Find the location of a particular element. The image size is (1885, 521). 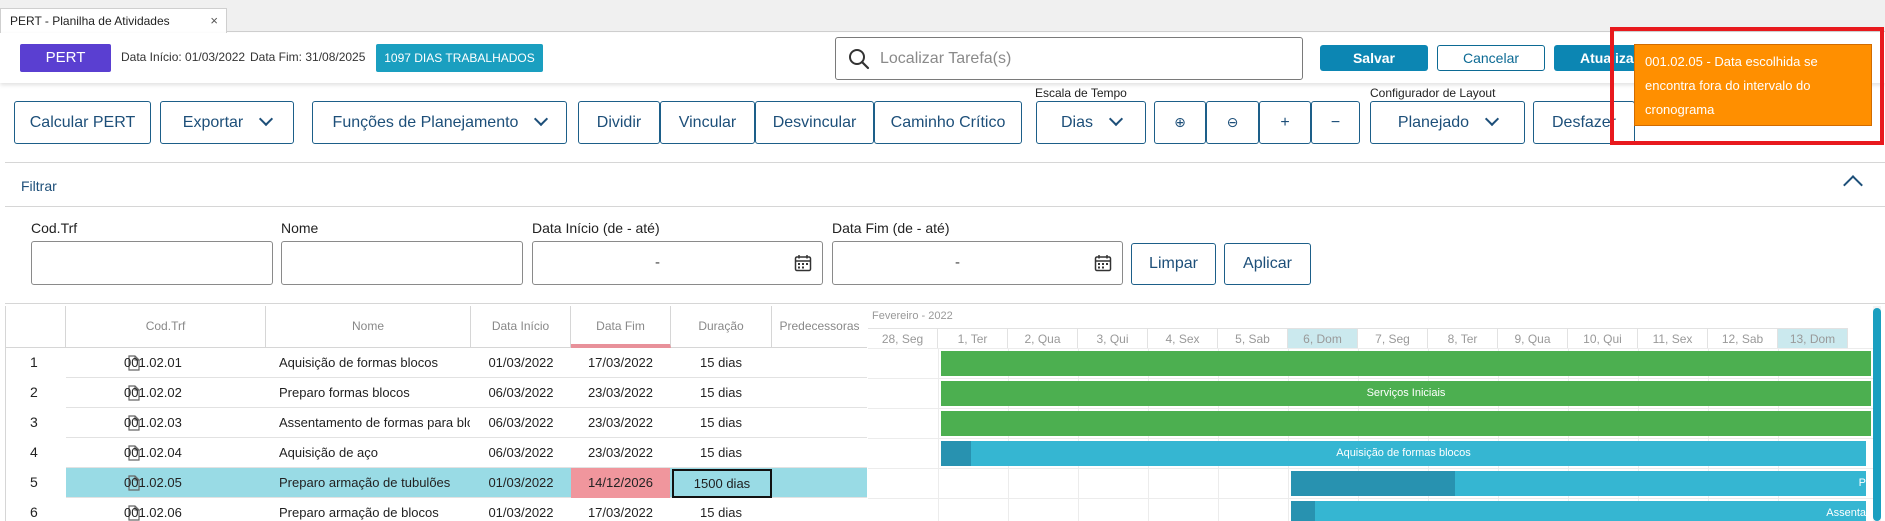

gantt-day-header: 4, Sex is located at coordinates (1183, 338).